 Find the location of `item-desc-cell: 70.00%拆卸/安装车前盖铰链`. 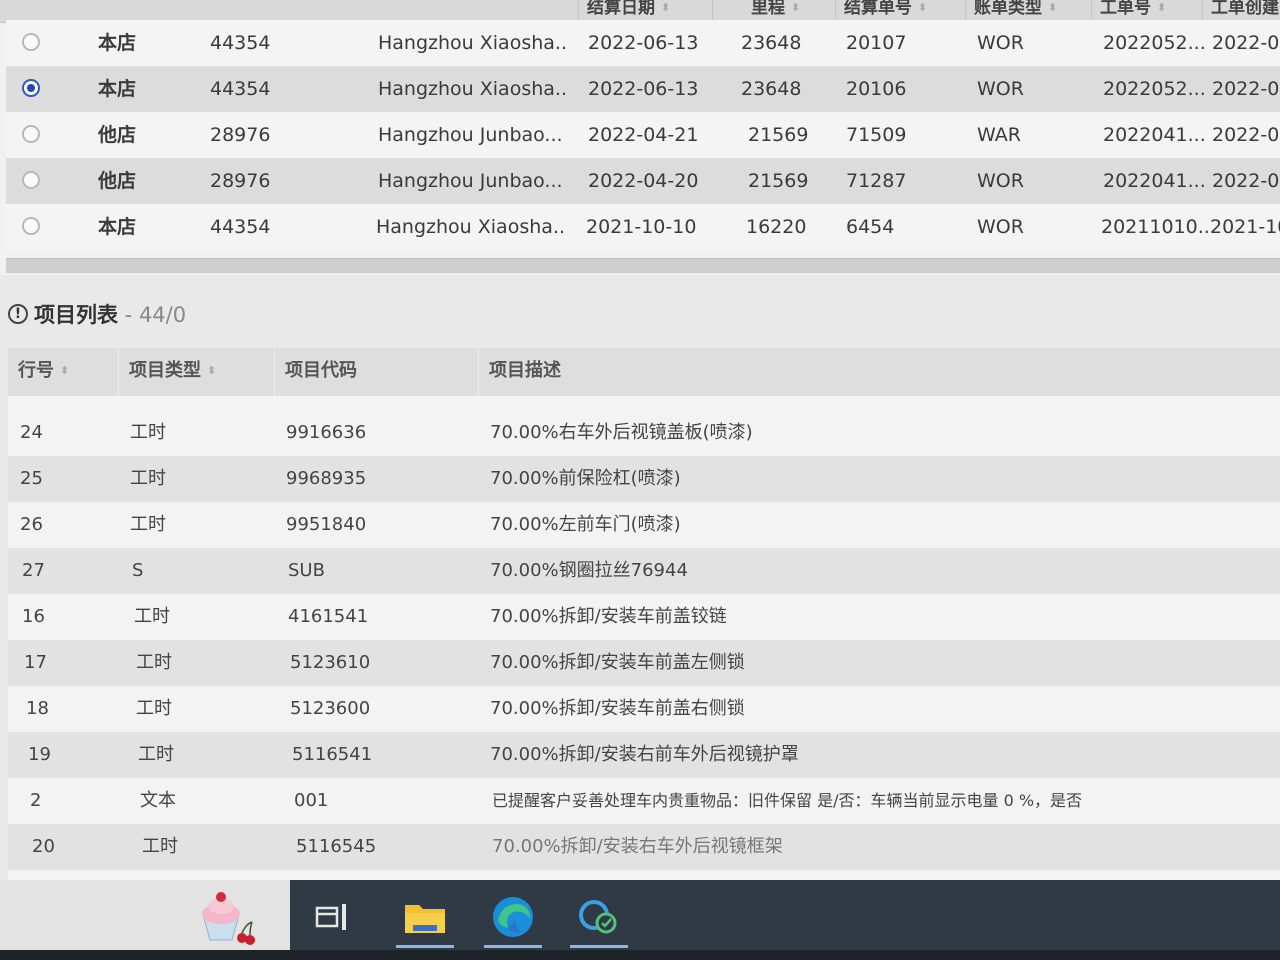

item-desc-cell: 70.00%拆卸/安装车前盖铰链 is located at coordinates (608, 616).